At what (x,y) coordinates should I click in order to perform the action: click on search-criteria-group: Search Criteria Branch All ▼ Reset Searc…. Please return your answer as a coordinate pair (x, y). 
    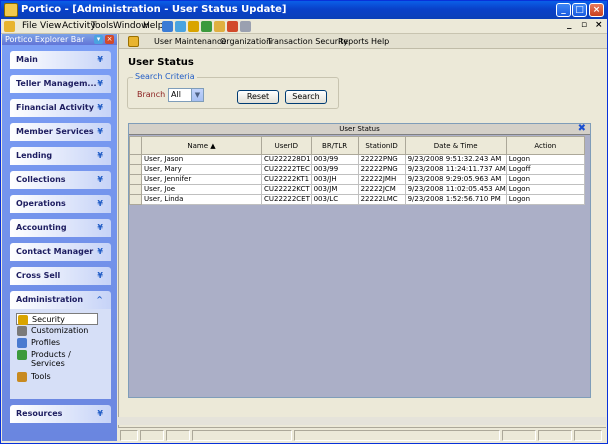
    Looking at the image, I should click on (233, 90).